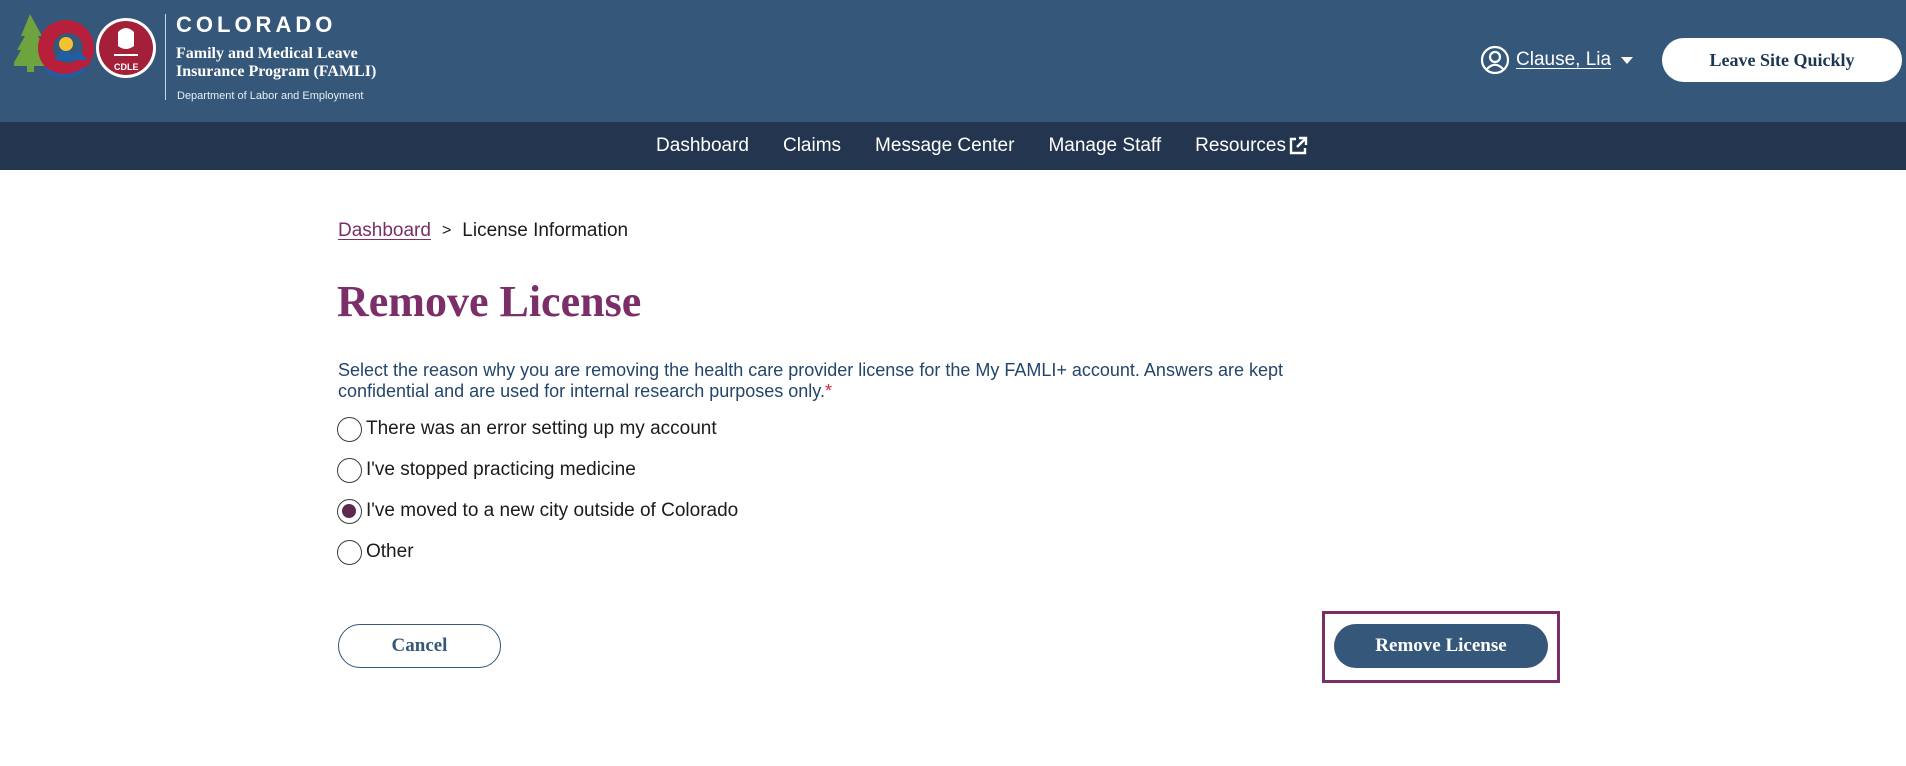  What do you see at coordinates (256, 24) in the screenshot?
I see `brand-title: COLORADO` at bounding box center [256, 24].